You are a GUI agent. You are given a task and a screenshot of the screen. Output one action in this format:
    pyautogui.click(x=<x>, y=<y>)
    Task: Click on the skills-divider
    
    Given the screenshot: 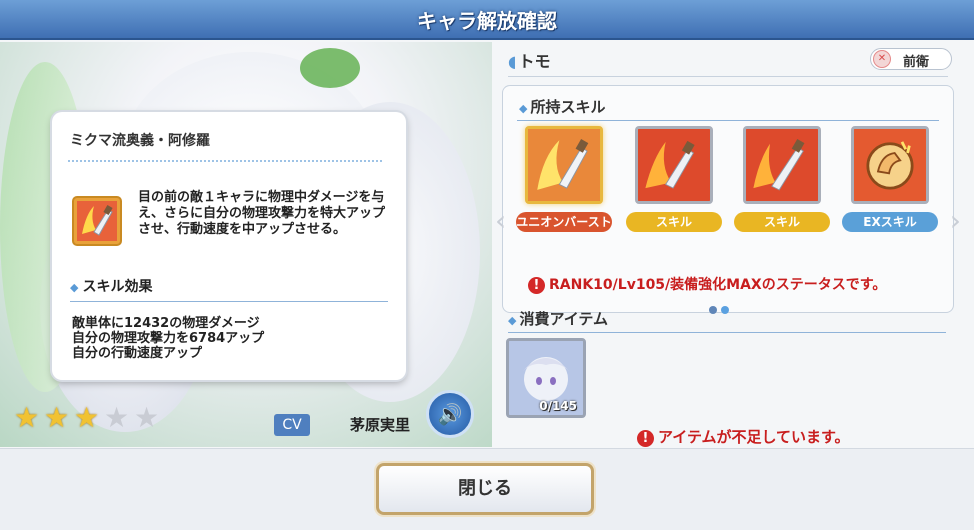 What is the action you would take?
    pyautogui.click(x=728, y=120)
    